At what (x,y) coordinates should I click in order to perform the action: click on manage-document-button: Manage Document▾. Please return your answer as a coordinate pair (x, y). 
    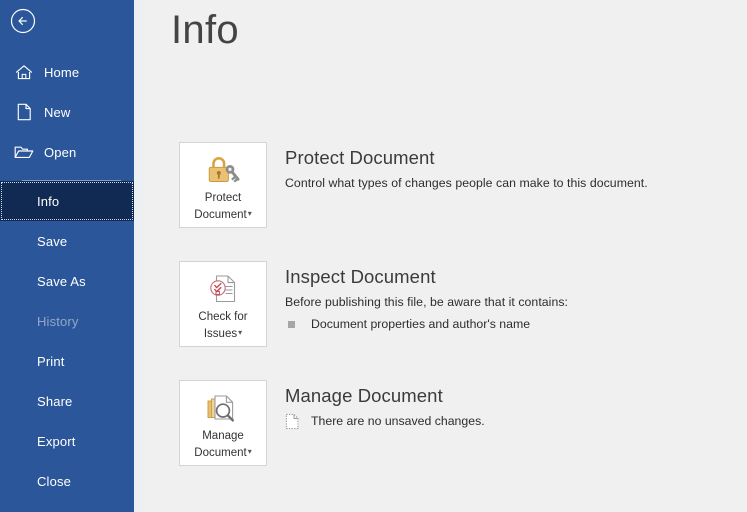
    Looking at the image, I should click on (223, 423).